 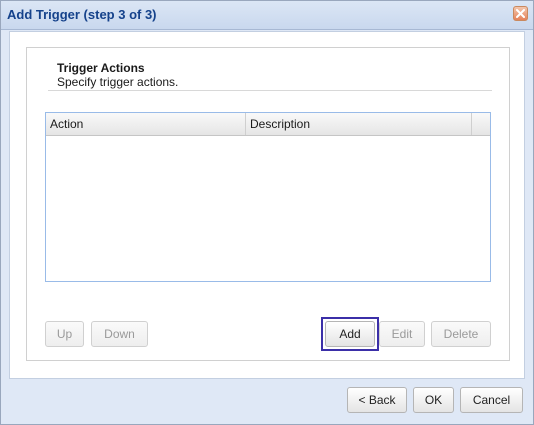 What do you see at coordinates (350, 334) in the screenshot?
I see `add-button: Add` at bounding box center [350, 334].